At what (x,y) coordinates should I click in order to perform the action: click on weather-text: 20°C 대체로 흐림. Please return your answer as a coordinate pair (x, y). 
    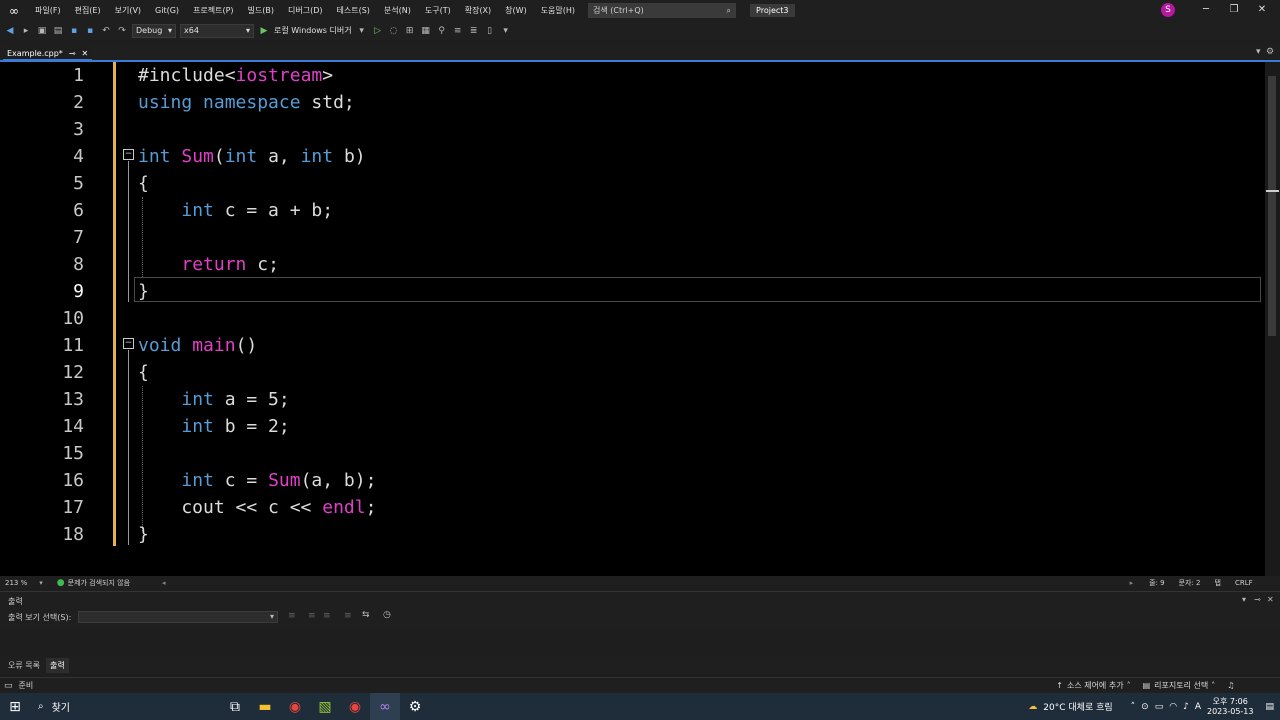
    Looking at the image, I should click on (1077, 706).